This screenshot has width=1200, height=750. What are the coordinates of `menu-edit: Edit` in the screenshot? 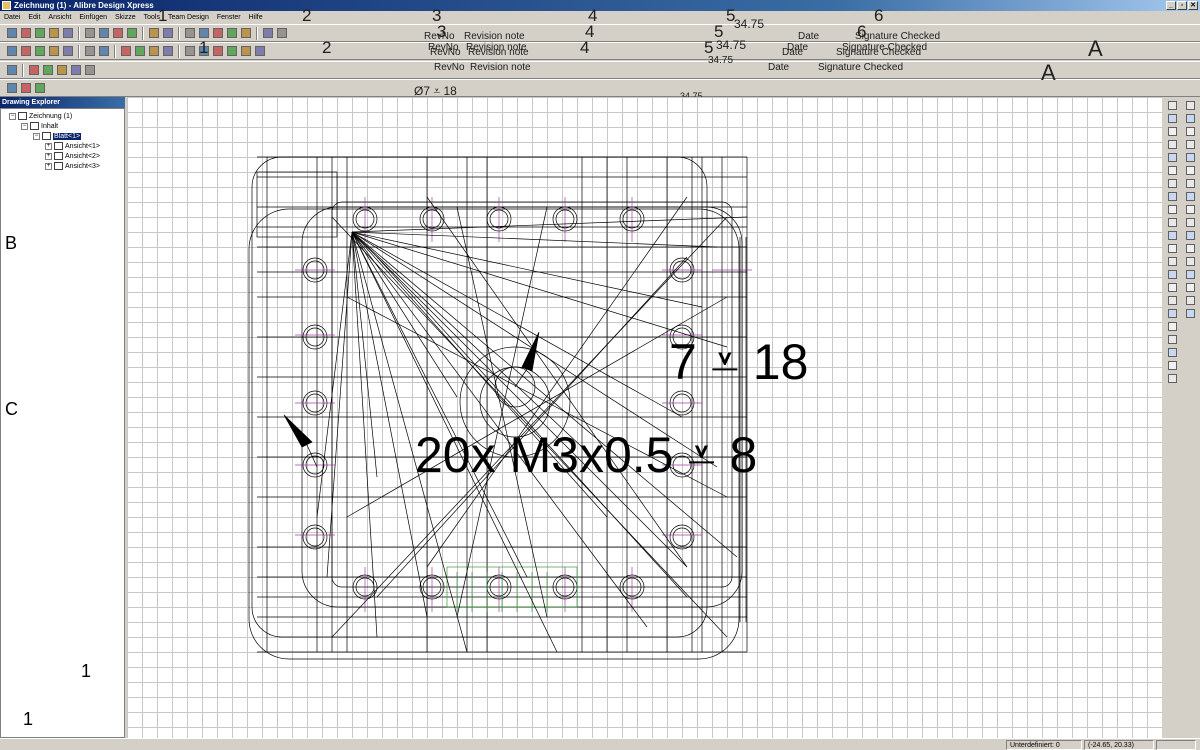 It's located at (34, 17).